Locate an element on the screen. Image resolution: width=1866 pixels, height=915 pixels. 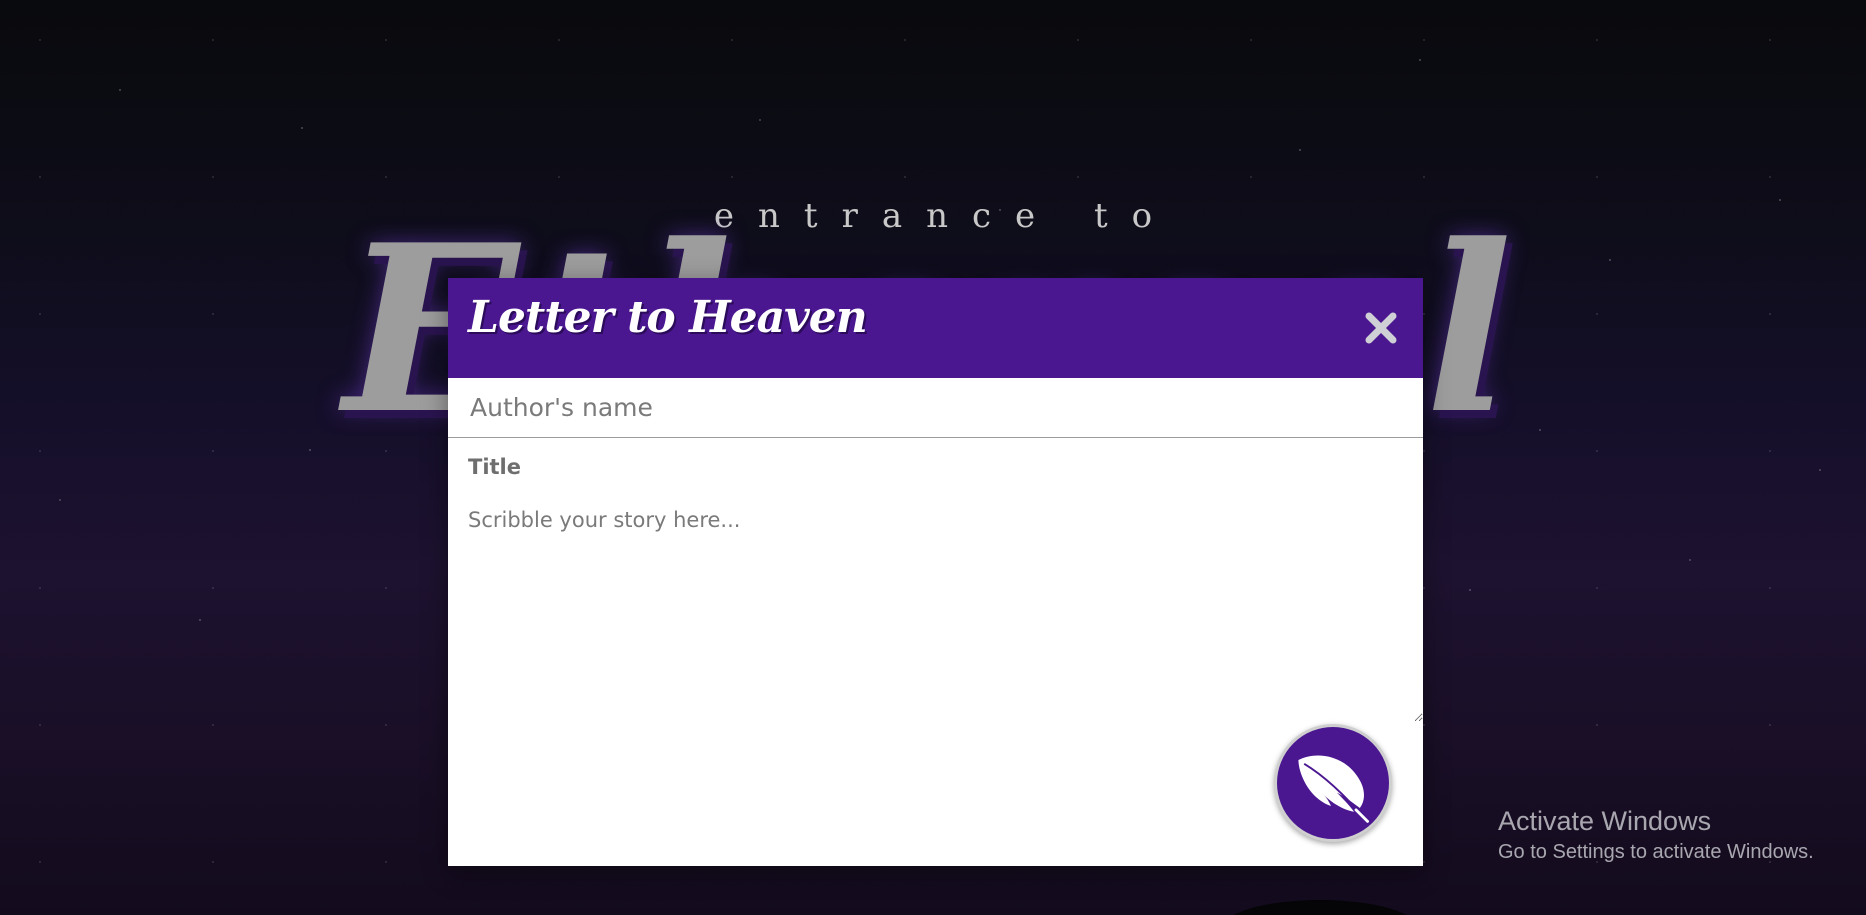
close-button is located at coordinates (1381, 328).